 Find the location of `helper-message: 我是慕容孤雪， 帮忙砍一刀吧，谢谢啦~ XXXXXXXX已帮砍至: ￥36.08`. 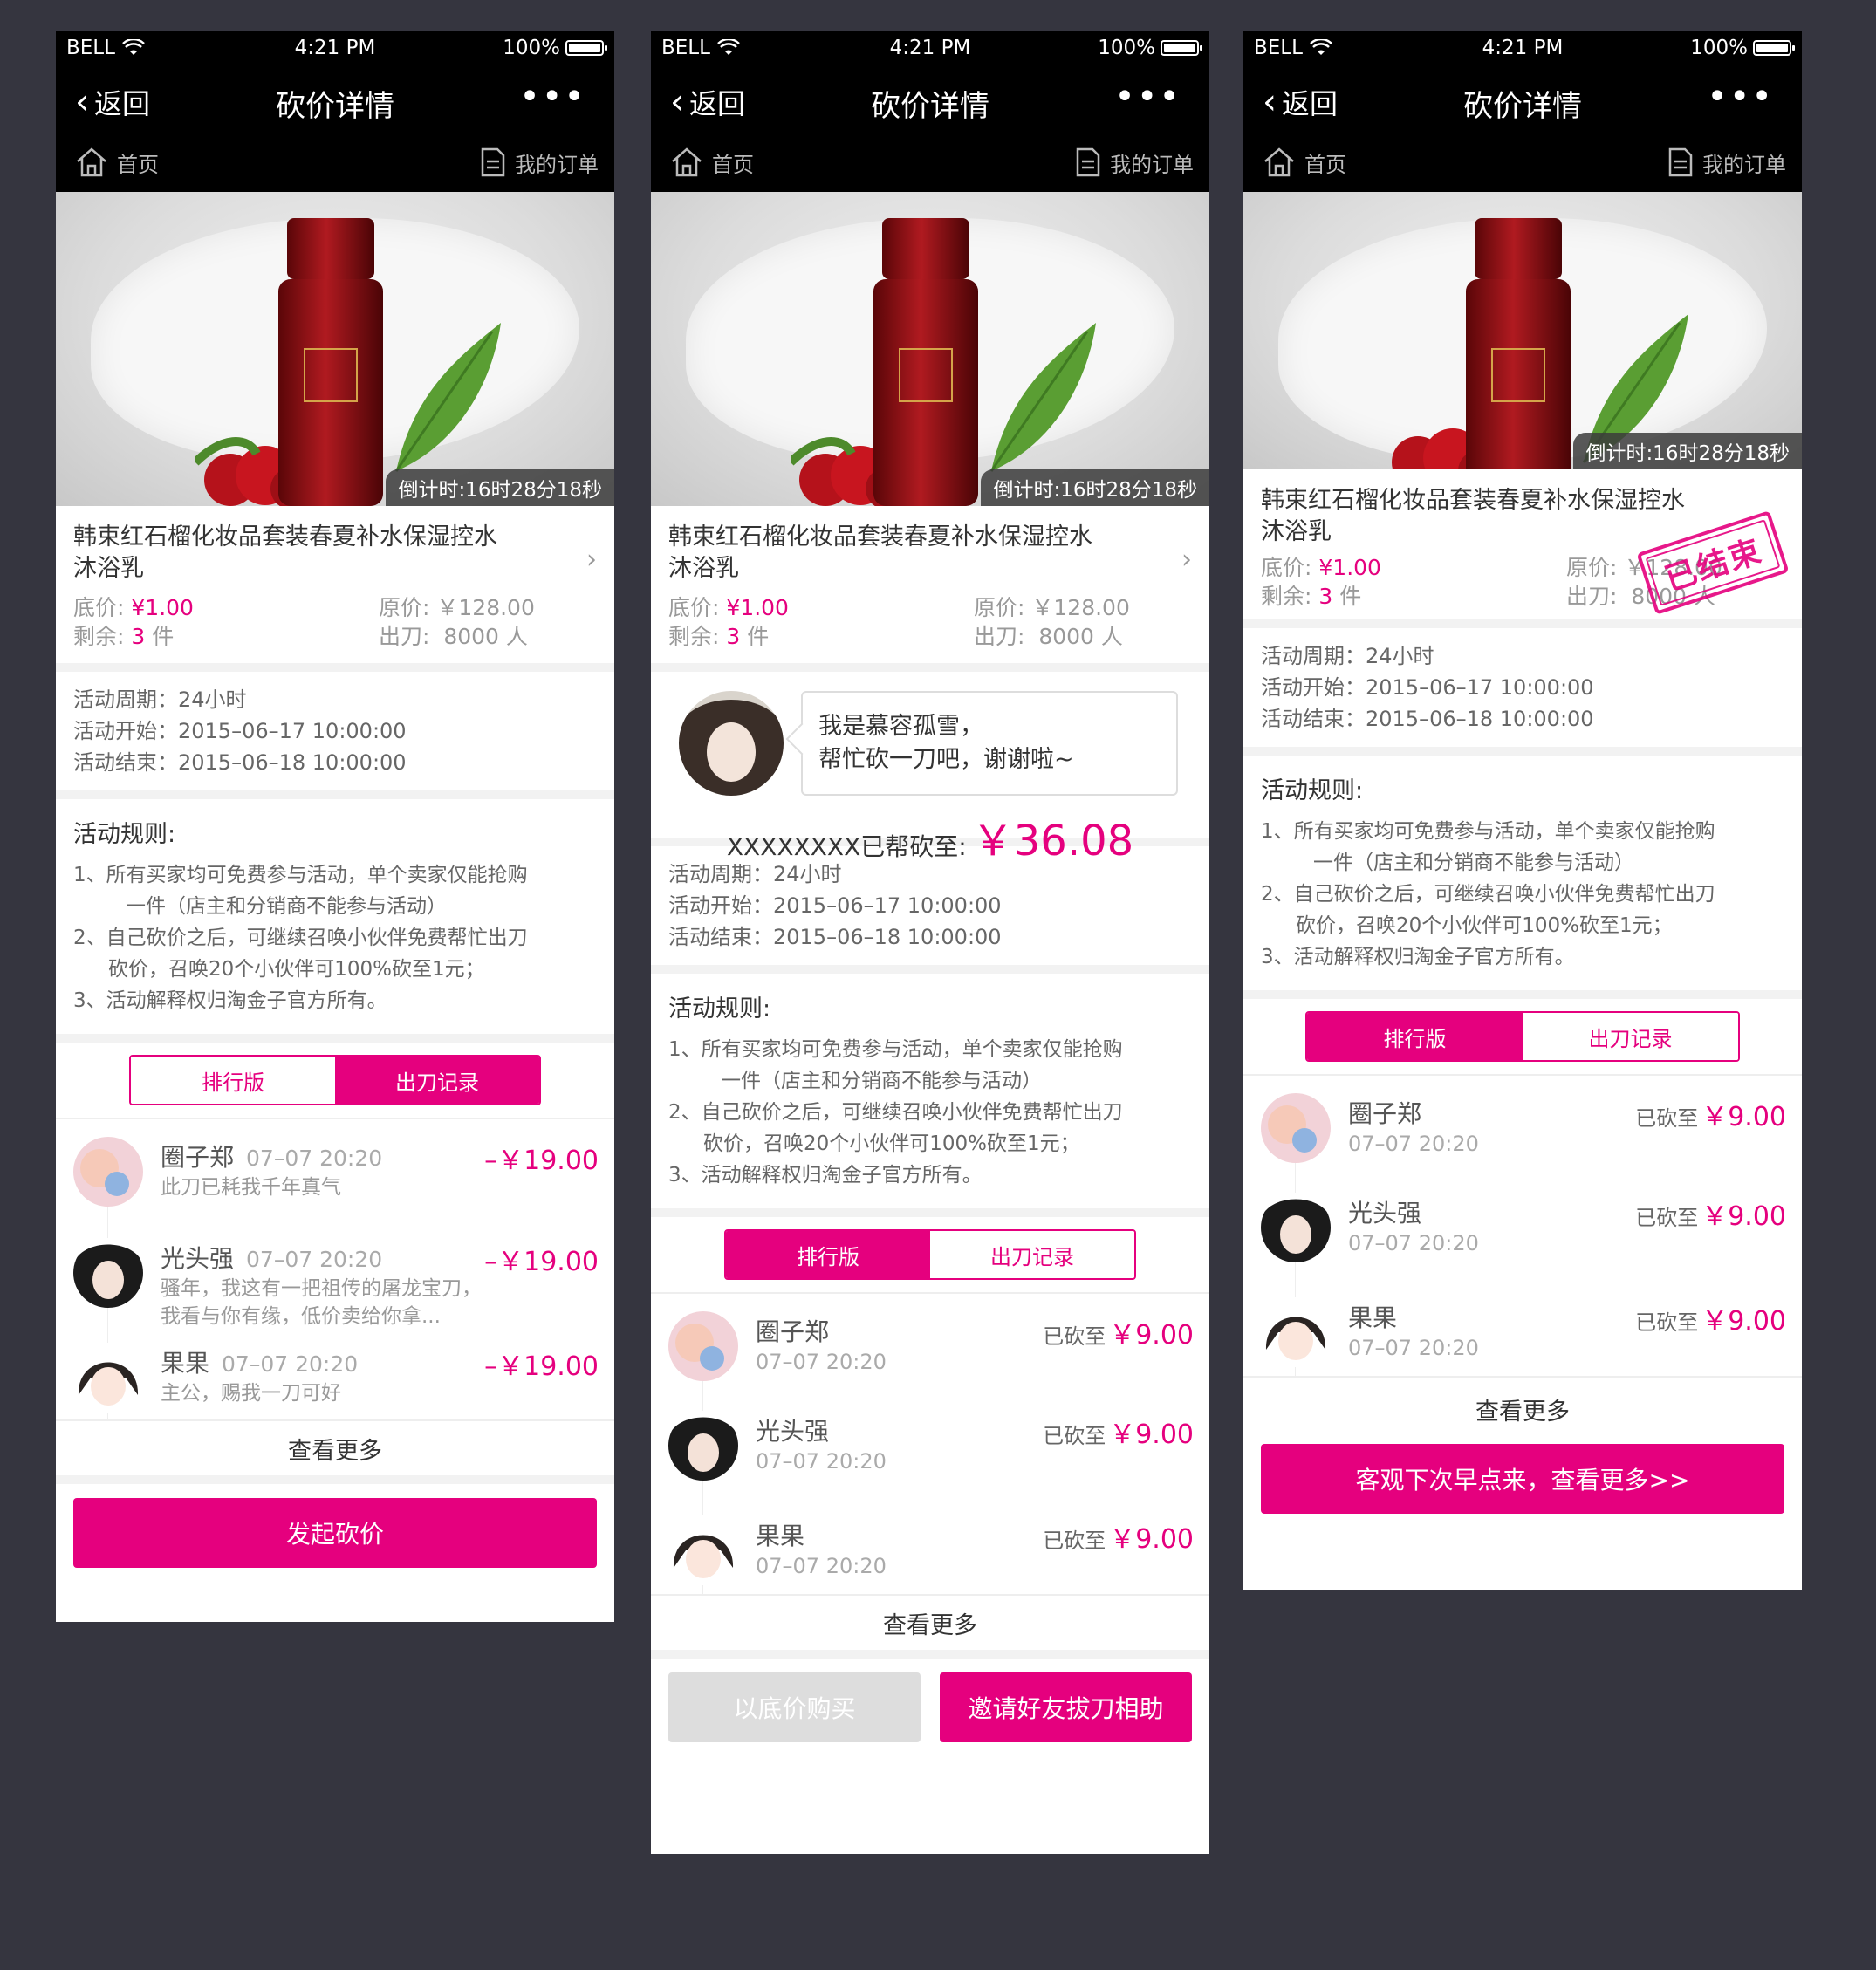

helper-message: 我是慕容孤雪， 帮忙砍一刀吧，谢谢啦~ XXXXXXXX已帮砍至: ￥36.08 is located at coordinates (930, 769).